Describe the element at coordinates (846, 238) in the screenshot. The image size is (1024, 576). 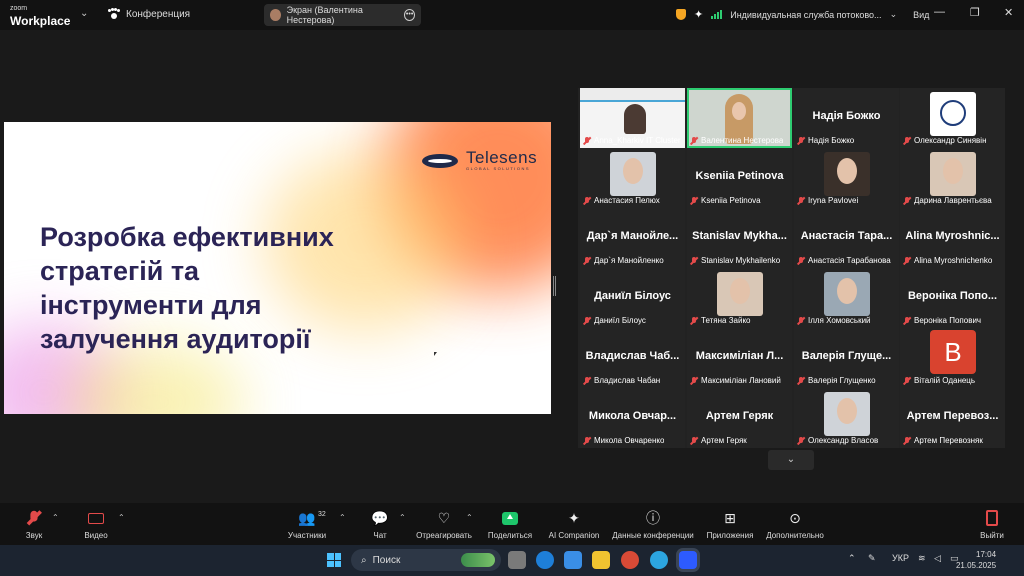
I see `participant-tile: Анастасія Тара... Анастасія Тарабанова` at that location.